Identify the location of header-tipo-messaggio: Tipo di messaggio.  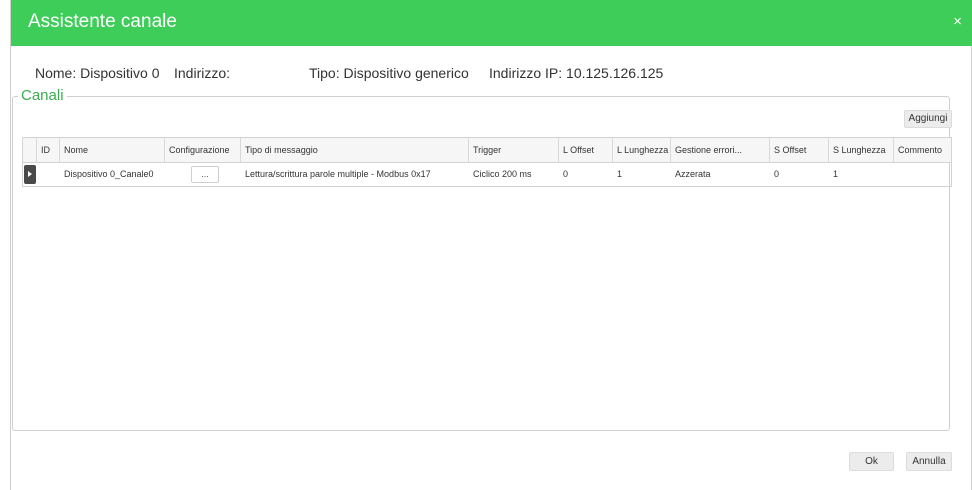
(355, 150).